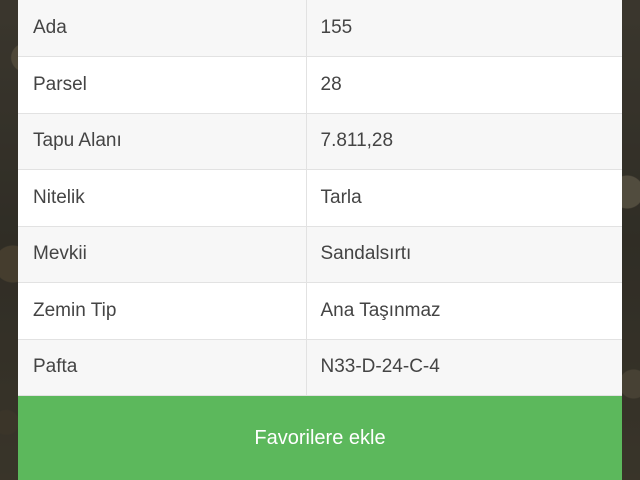  I want to click on table-row-pafta: Pafta N33-D-24-C-4, so click(320, 367).